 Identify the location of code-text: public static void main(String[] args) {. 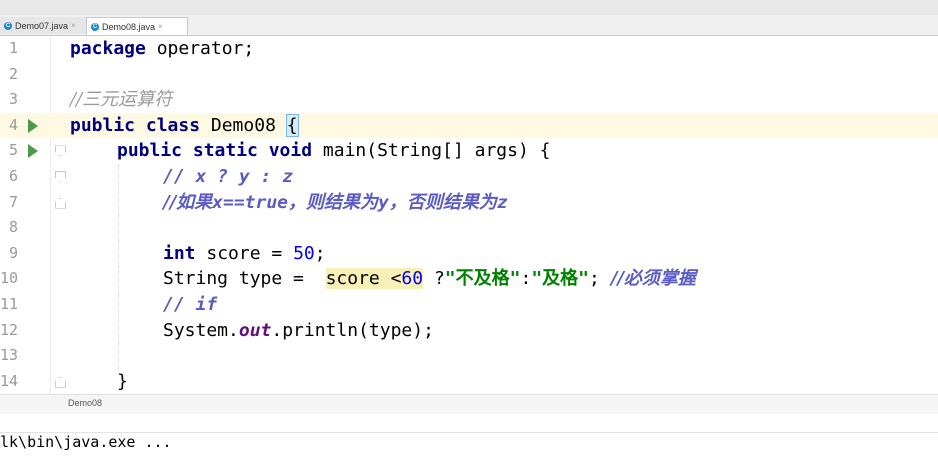
(334, 151).